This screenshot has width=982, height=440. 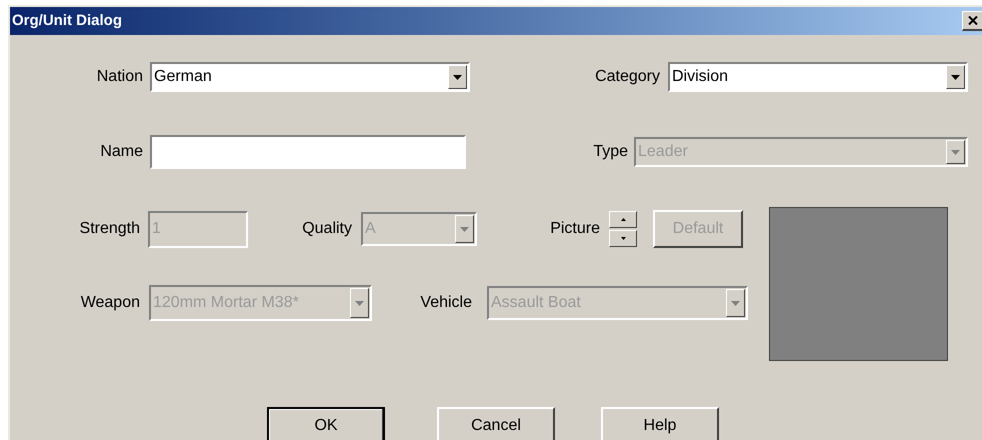 I want to click on field-label: Picture, so click(x=575, y=229).